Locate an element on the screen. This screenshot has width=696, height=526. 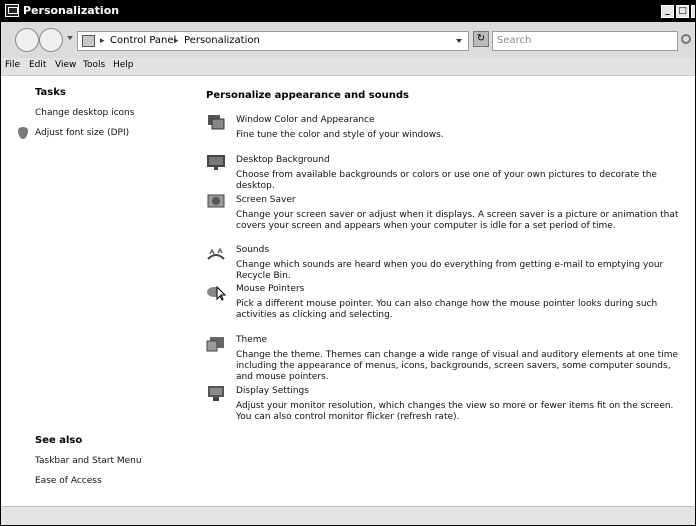
desktop-background-link: Desktop Background is located at coordinates (283, 160).